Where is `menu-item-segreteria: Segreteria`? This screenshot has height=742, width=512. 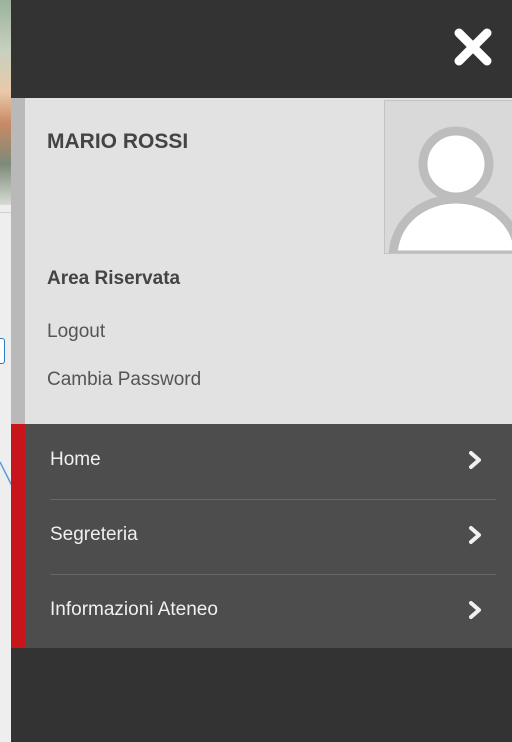
menu-item-segreteria: Segreteria is located at coordinates (268, 536).